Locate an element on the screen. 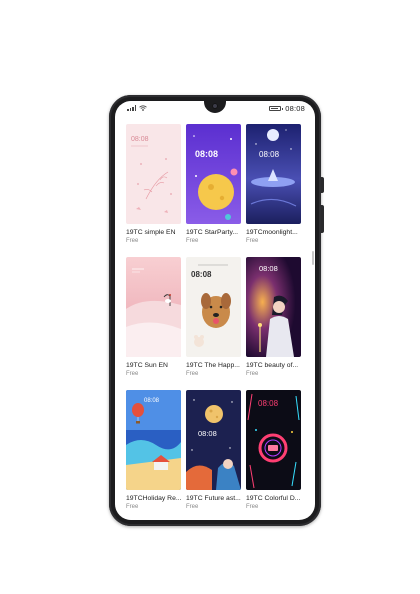 This screenshot has height=594, width=420. theme-card: 08:08 19TC StarParty... Free is located at coordinates (213, 184).